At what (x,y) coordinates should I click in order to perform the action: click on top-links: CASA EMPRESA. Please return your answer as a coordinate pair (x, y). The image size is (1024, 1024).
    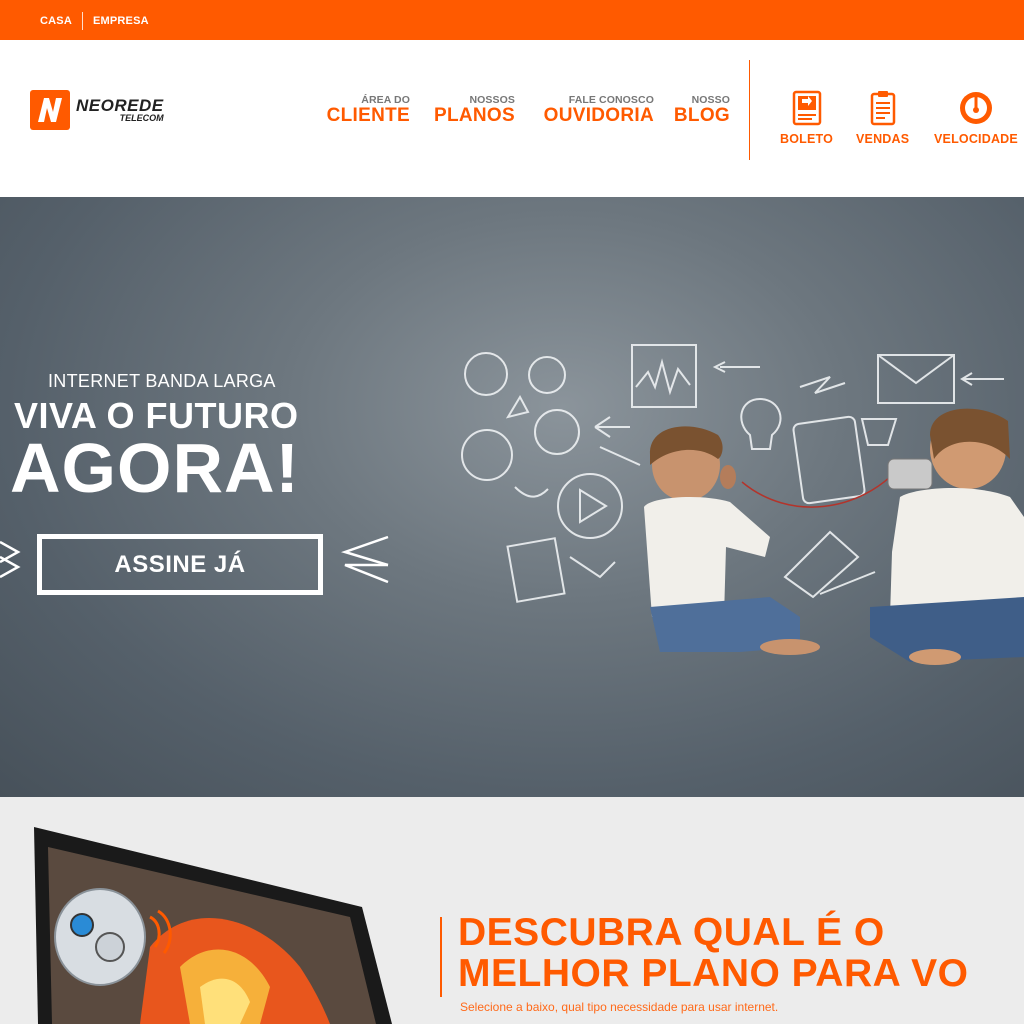
    Looking at the image, I should click on (94, 21).